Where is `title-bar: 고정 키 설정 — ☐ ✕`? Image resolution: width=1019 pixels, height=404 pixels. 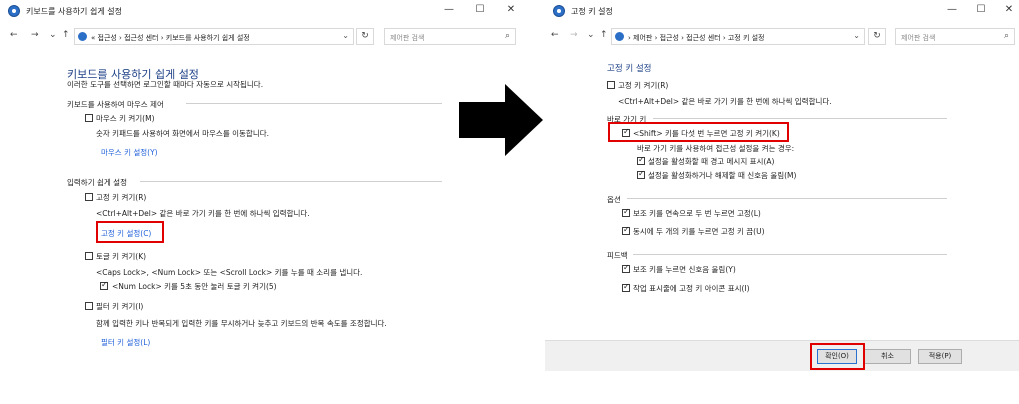
title-bar: 고정 키 설정 — ☐ ✕ is located at coordinates (782, 12).